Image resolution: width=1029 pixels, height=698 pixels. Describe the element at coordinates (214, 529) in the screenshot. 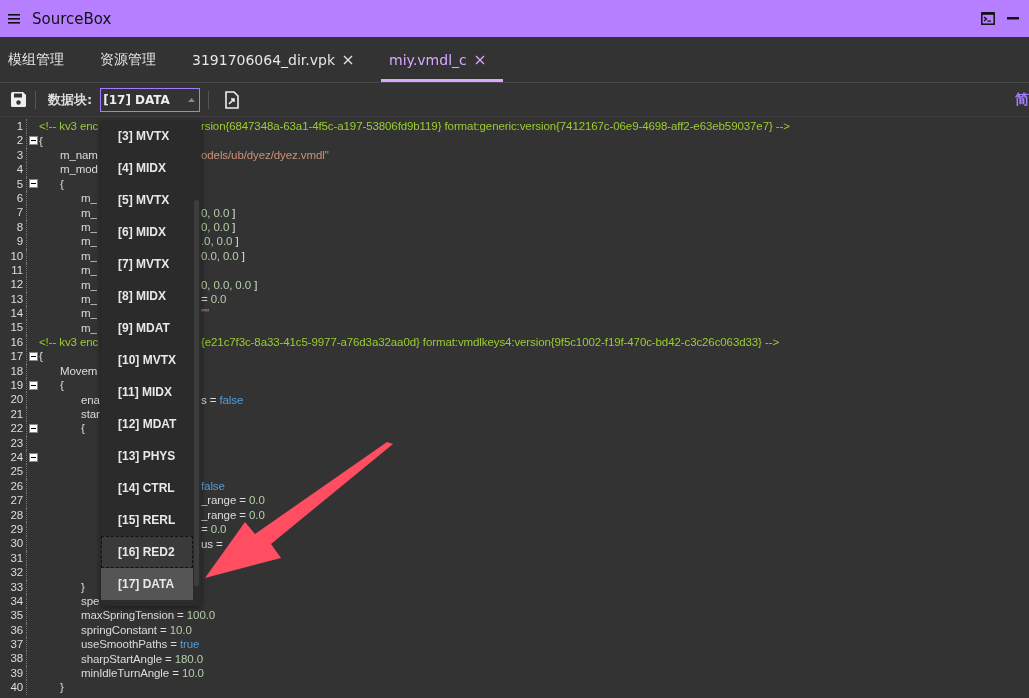

I see `code-text: = 0.0` at that location.